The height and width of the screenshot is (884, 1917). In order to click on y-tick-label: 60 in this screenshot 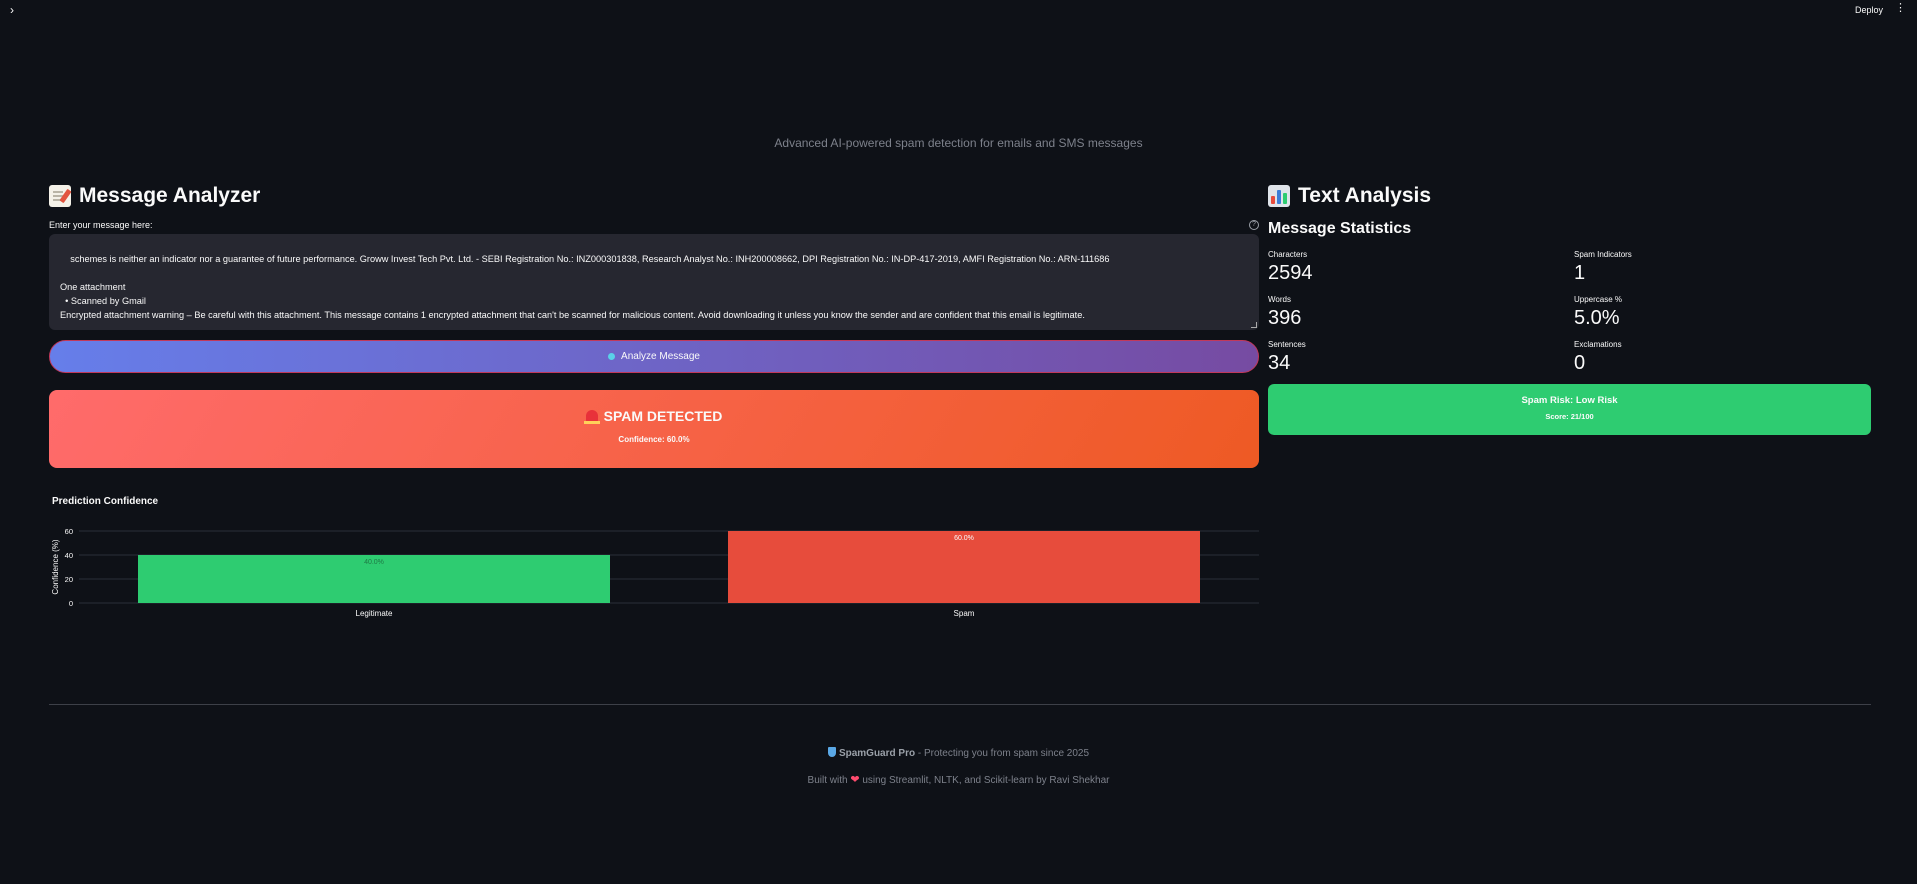, I will do `click(69, 531)`.